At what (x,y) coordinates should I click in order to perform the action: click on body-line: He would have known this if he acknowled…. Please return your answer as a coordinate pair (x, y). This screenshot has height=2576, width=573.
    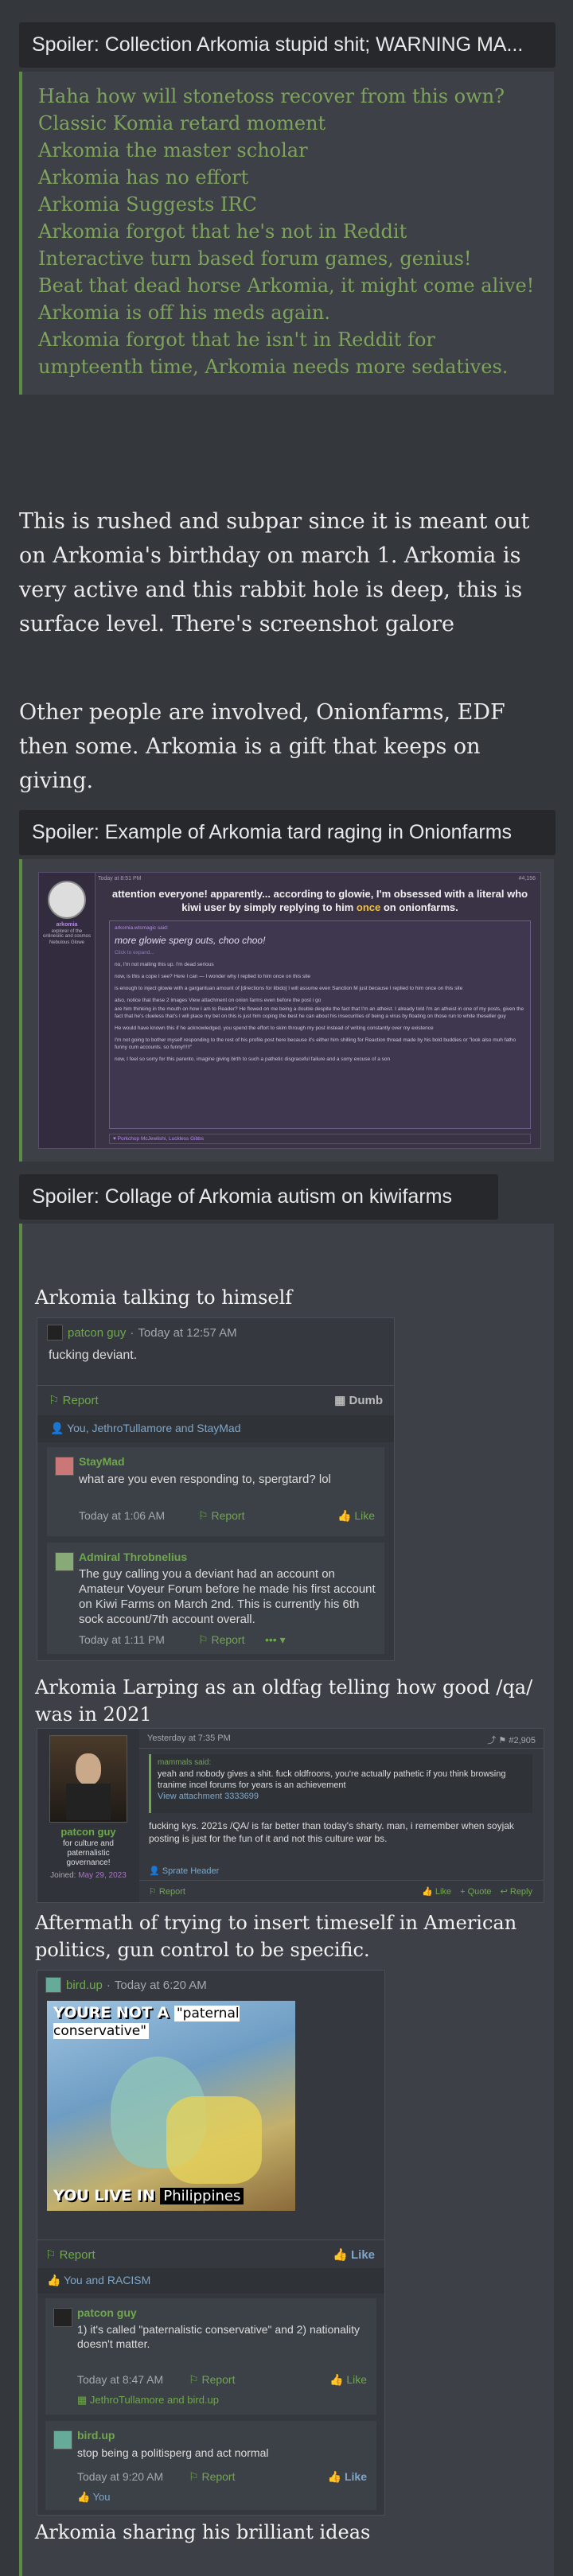
    Looking at the image, I should click on (274, 1028).